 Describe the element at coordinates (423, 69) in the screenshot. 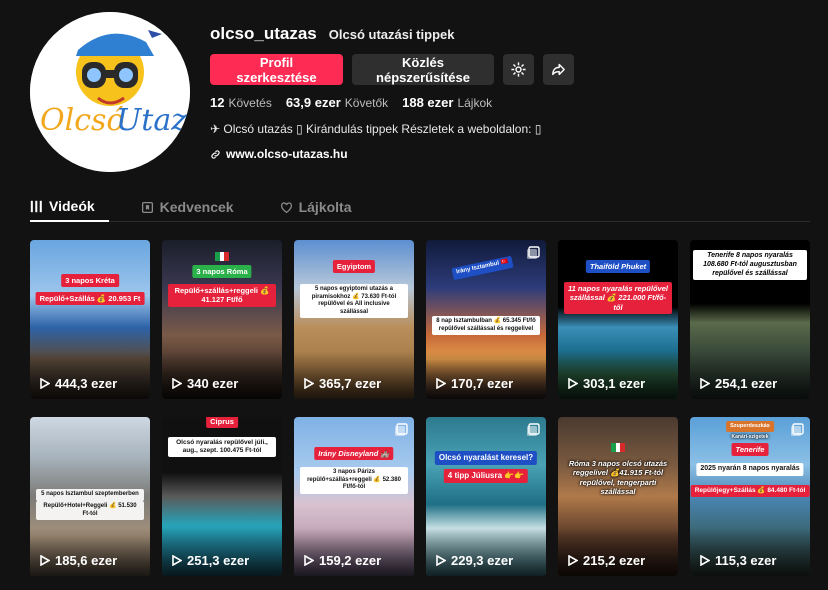

I see `promote-post-button: Közlés népszerűsítése` at that location.